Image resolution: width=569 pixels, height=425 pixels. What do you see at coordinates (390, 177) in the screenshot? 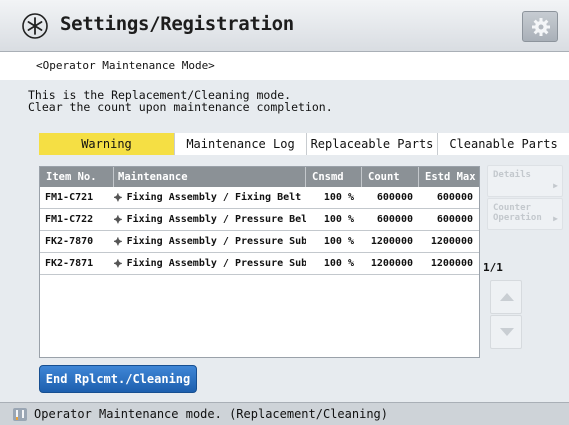
I see `column-header-count: Count` at bounding box center [390, 177].